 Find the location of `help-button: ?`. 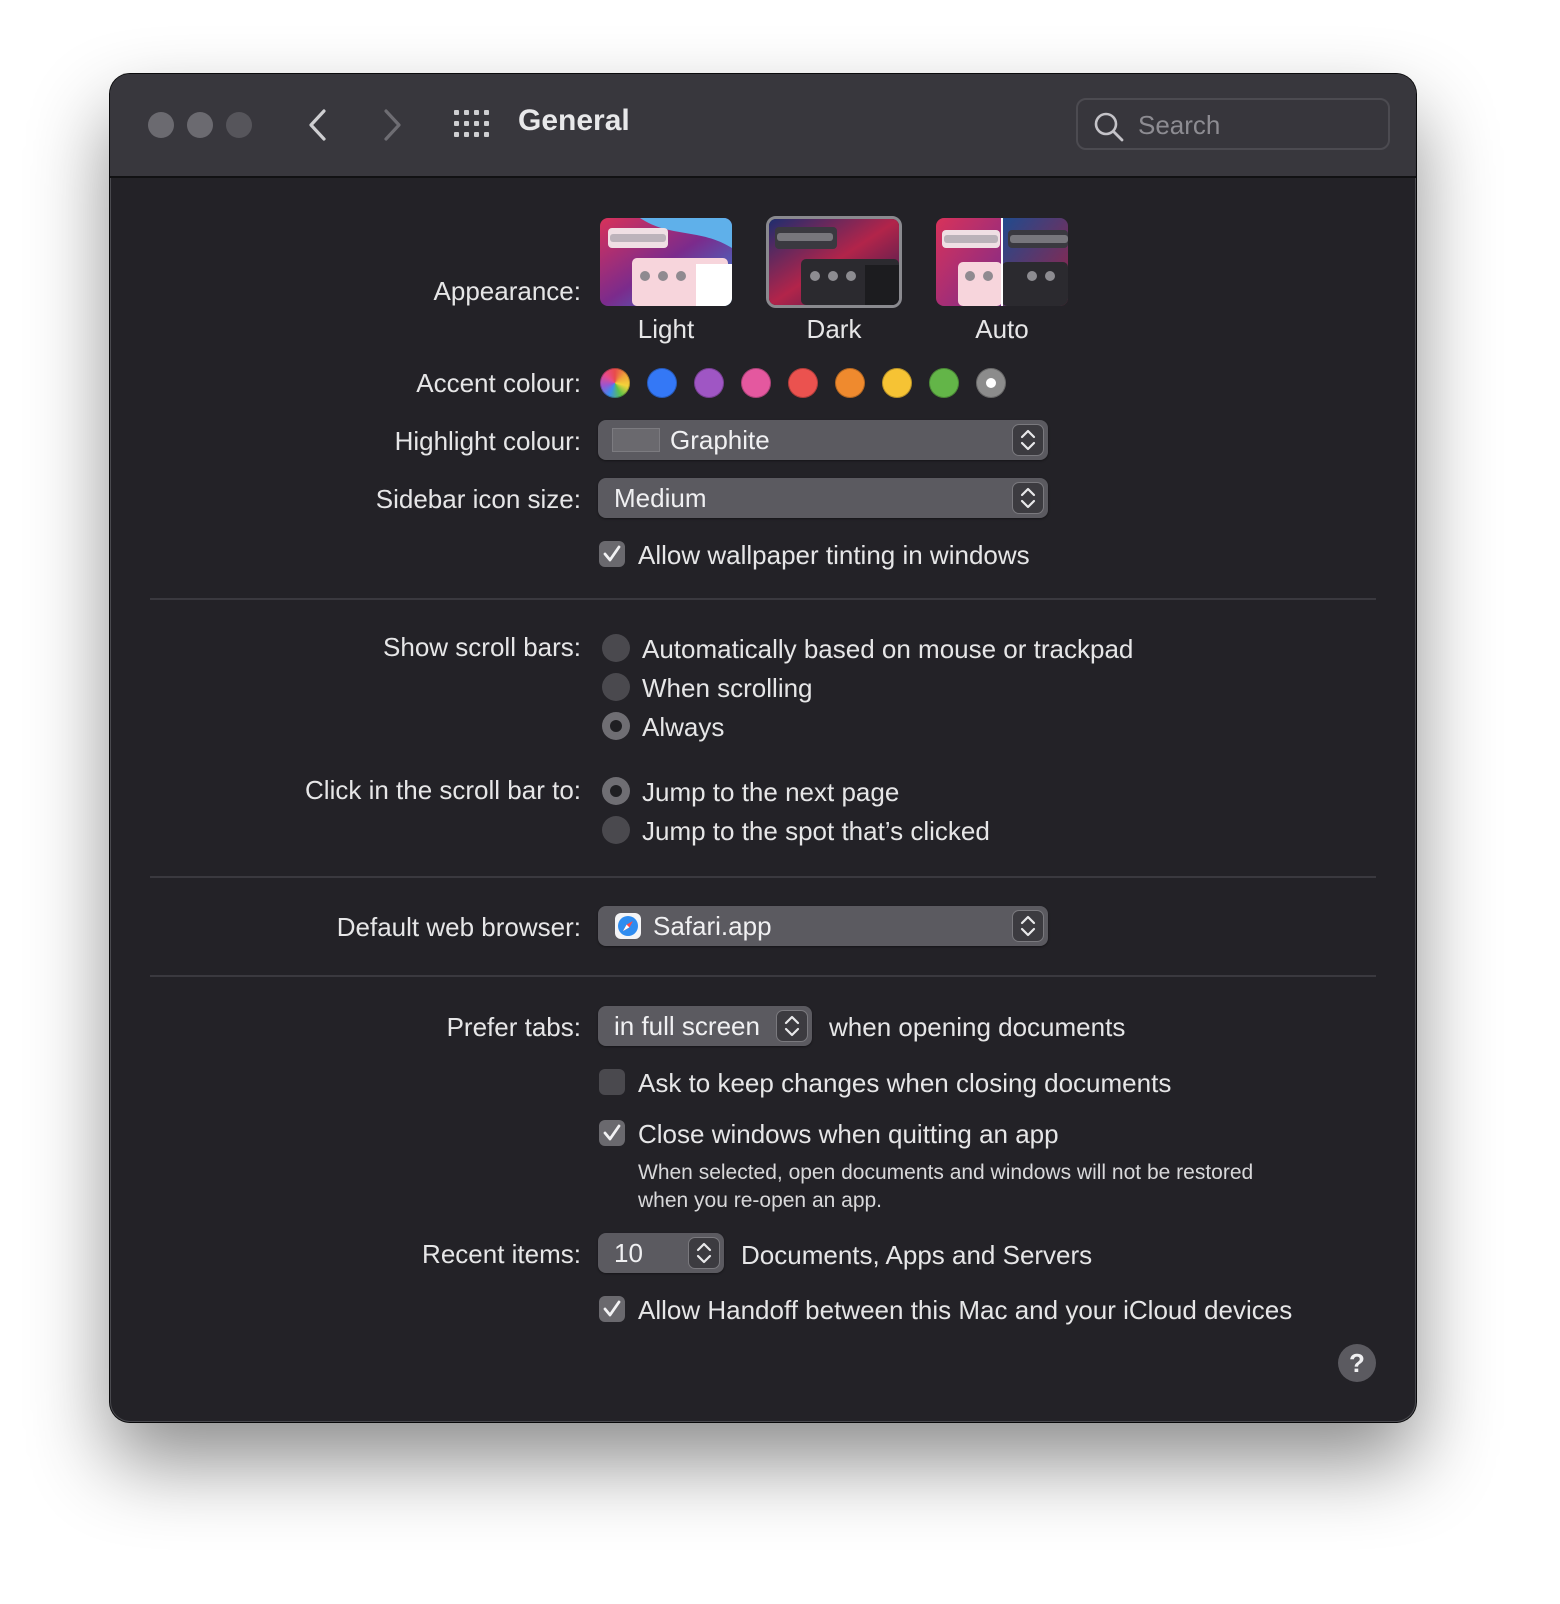

help-button: ? is located at coordinates (1357, 1363).